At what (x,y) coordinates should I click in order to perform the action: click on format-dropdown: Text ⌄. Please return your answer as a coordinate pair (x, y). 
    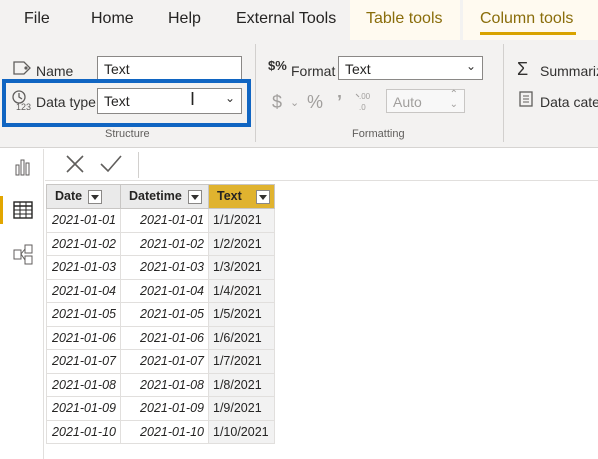
    Looking at the image, I should click on (410, 68).